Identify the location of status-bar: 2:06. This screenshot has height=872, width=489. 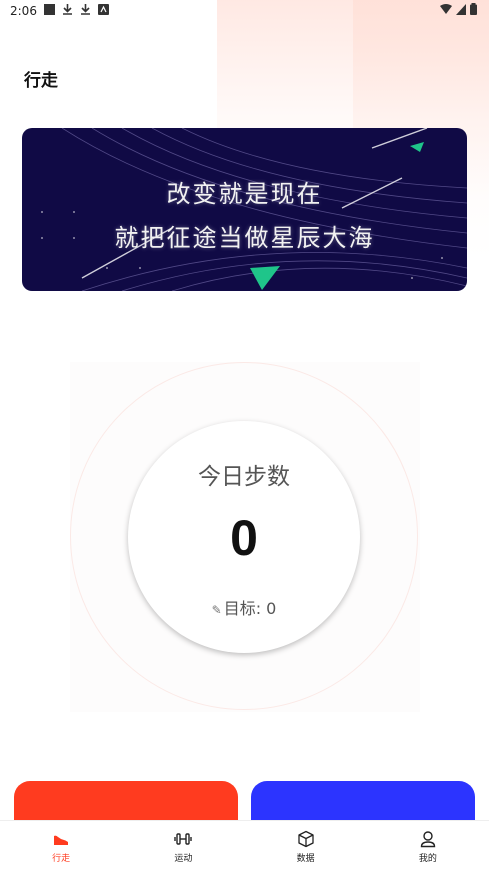
(244, 11).